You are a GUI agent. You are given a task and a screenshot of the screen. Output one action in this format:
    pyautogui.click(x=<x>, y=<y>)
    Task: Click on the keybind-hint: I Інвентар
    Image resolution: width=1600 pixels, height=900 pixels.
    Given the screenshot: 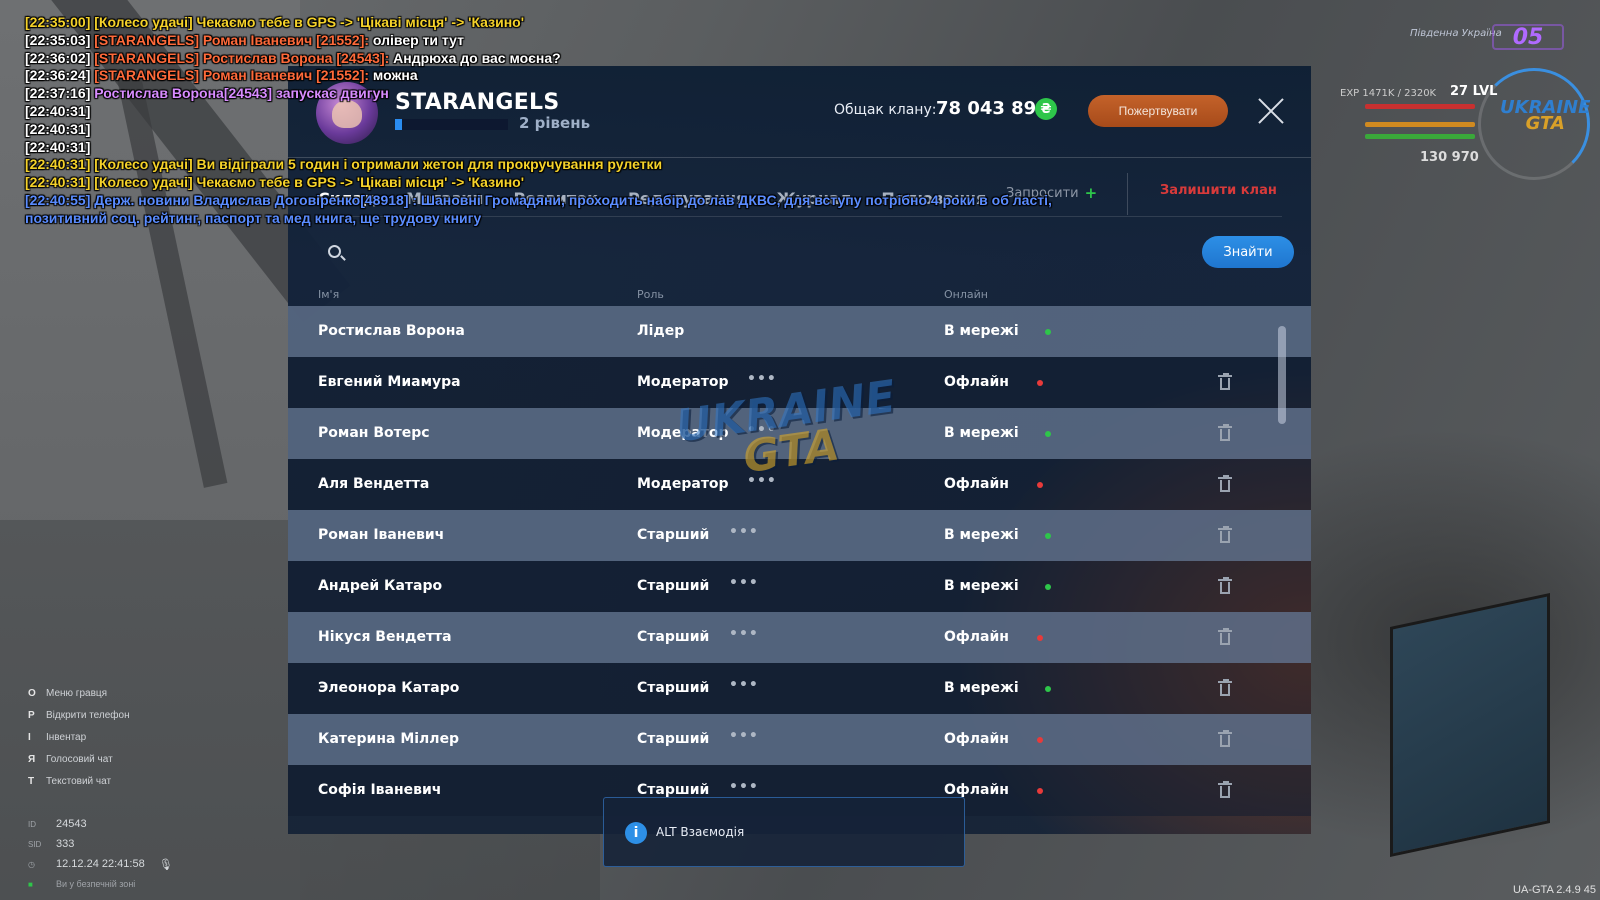 What is the action you would take?
    pyautogui.click(x=79, y=737)
    